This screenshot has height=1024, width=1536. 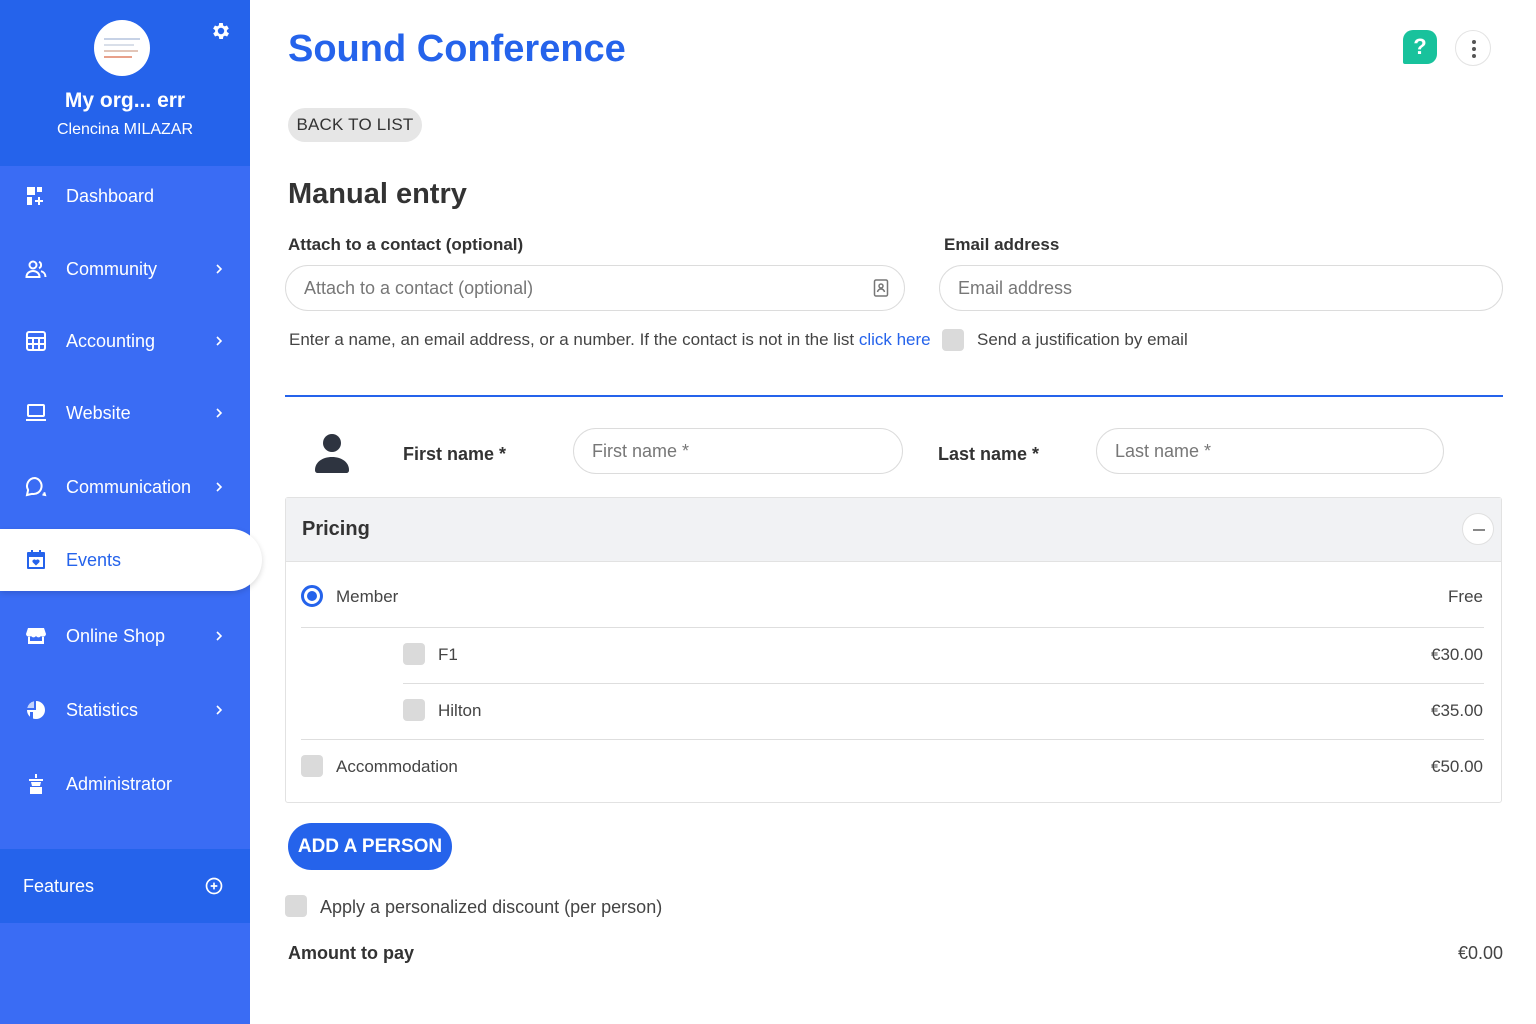 What do you see at coordinates (377, 194) in the screenshot?
I see `section-title: Manual entry` at bounding box center [377, 194].